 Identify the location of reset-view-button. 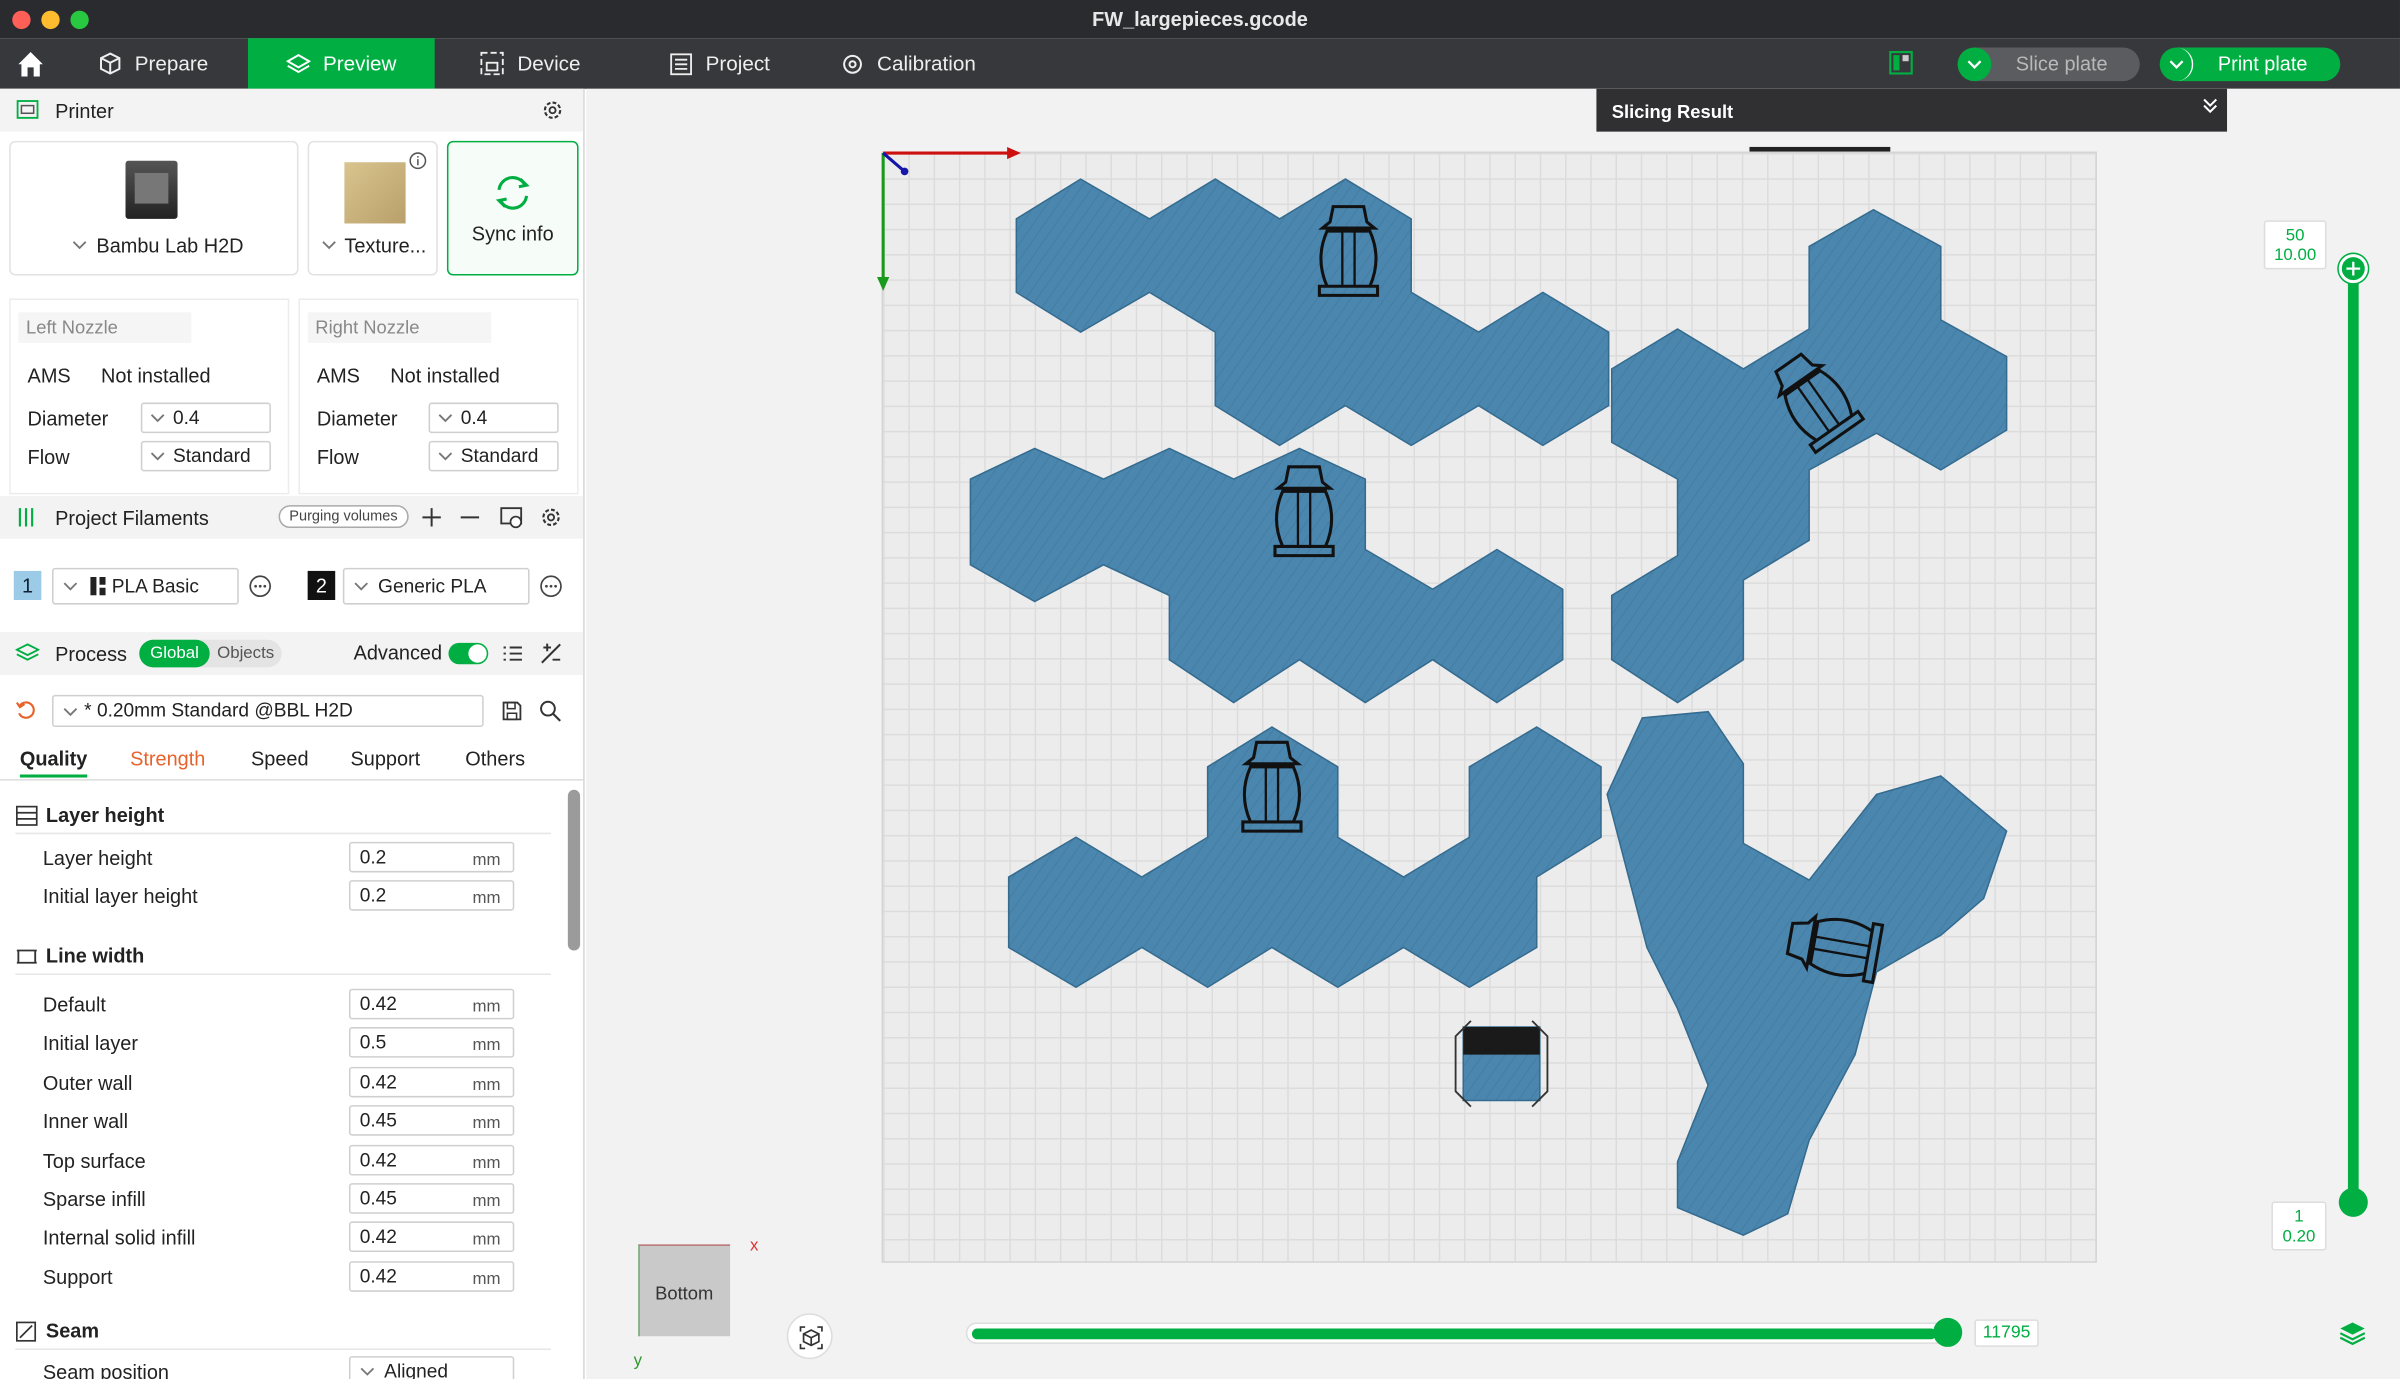
(809, 1336).